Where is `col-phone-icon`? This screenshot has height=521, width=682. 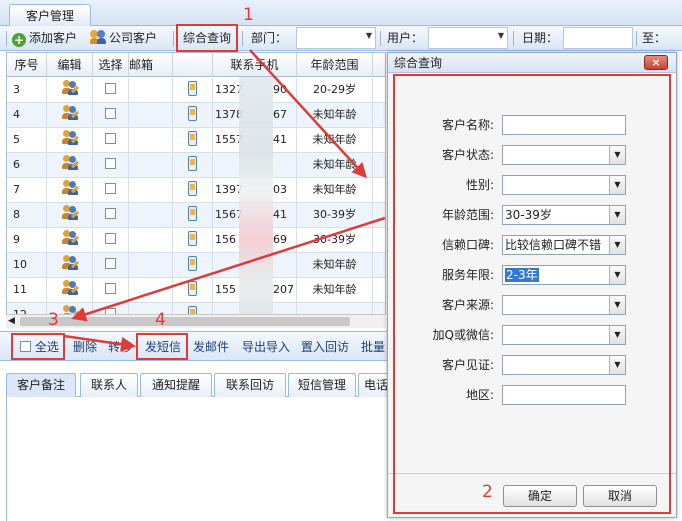
col-phone-icon is located at coordinates (193, 65).